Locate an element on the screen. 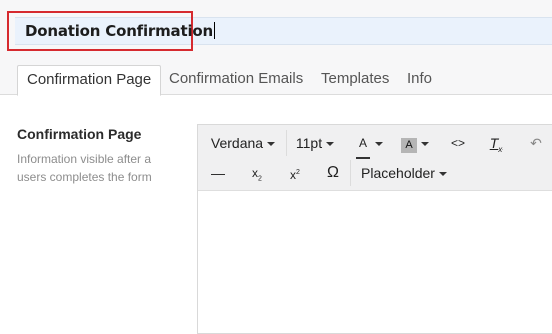 The height and width of the screenshot is (334, 552). subscript-button: x2 is located at coordinates (257, 173).